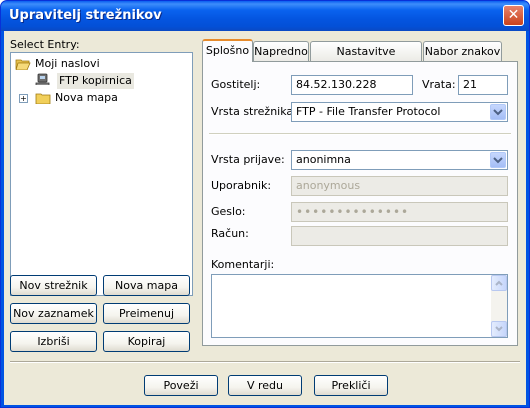 Image resolution: width=530 pixels, height=408 pixels. What do you see at coordinates (95, 81) in the screenshot?
I see `tree-label-ftp-server: FTP kopirnica` at bounding box center [95, 81].